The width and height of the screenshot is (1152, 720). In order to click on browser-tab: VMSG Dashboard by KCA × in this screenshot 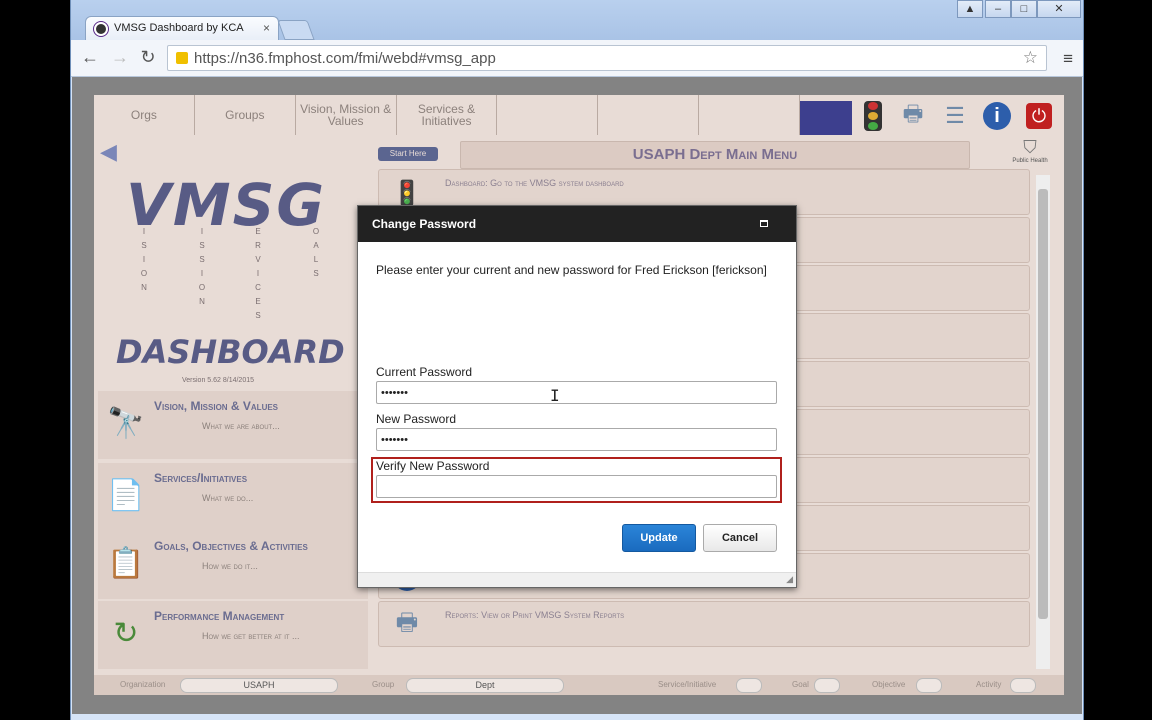, I will do `click(182, 28)`.